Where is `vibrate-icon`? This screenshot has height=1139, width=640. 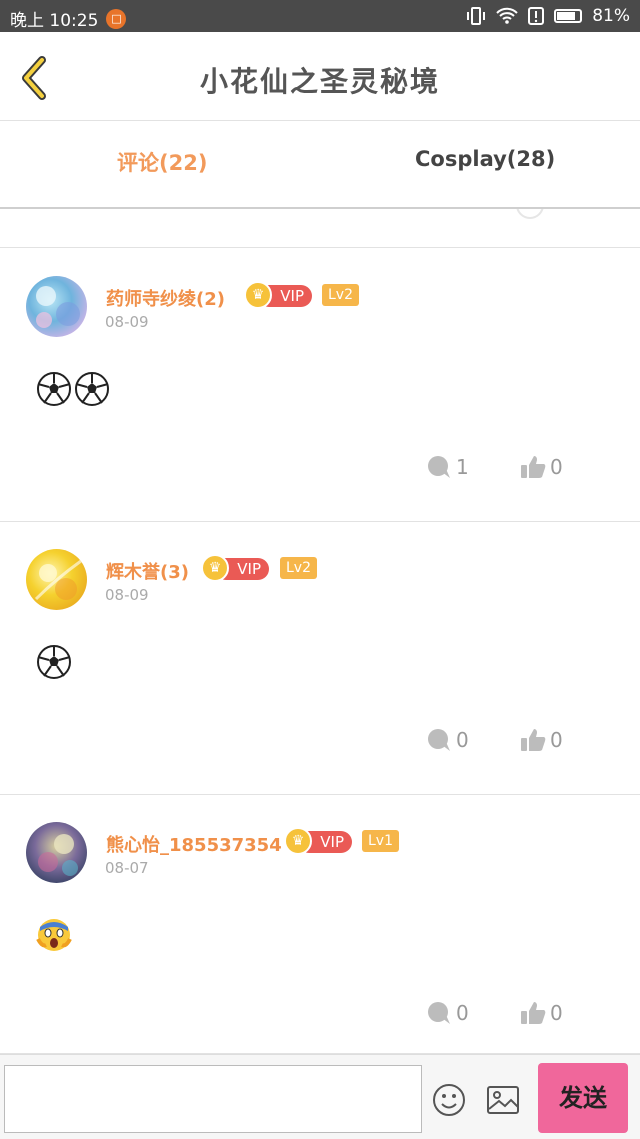
vibrate-icon is located at coordinates (476, 16).